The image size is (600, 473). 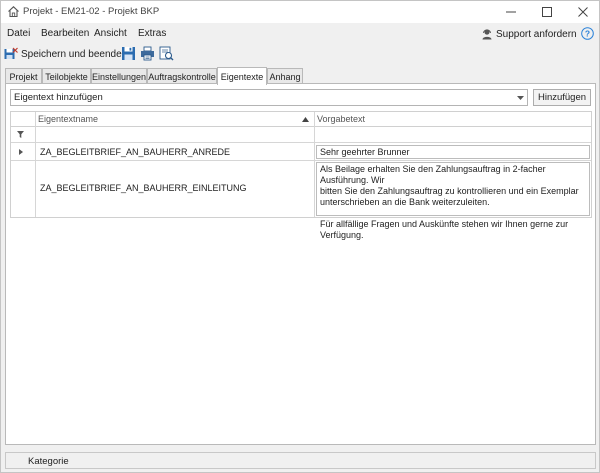 What do you see at coordinates (68, 119) in the screenshot?
I see `column-header-eigentextname-label: Eigentextname` at bounding box center [68, 119].